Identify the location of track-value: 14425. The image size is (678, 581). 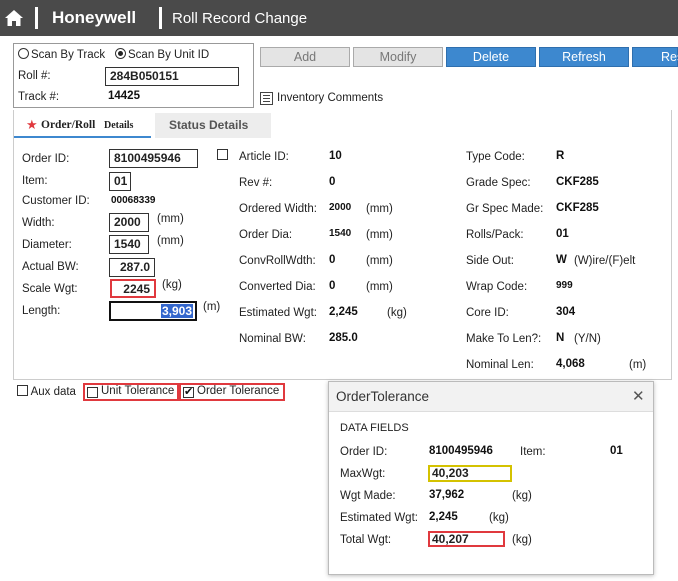
(124, 96).